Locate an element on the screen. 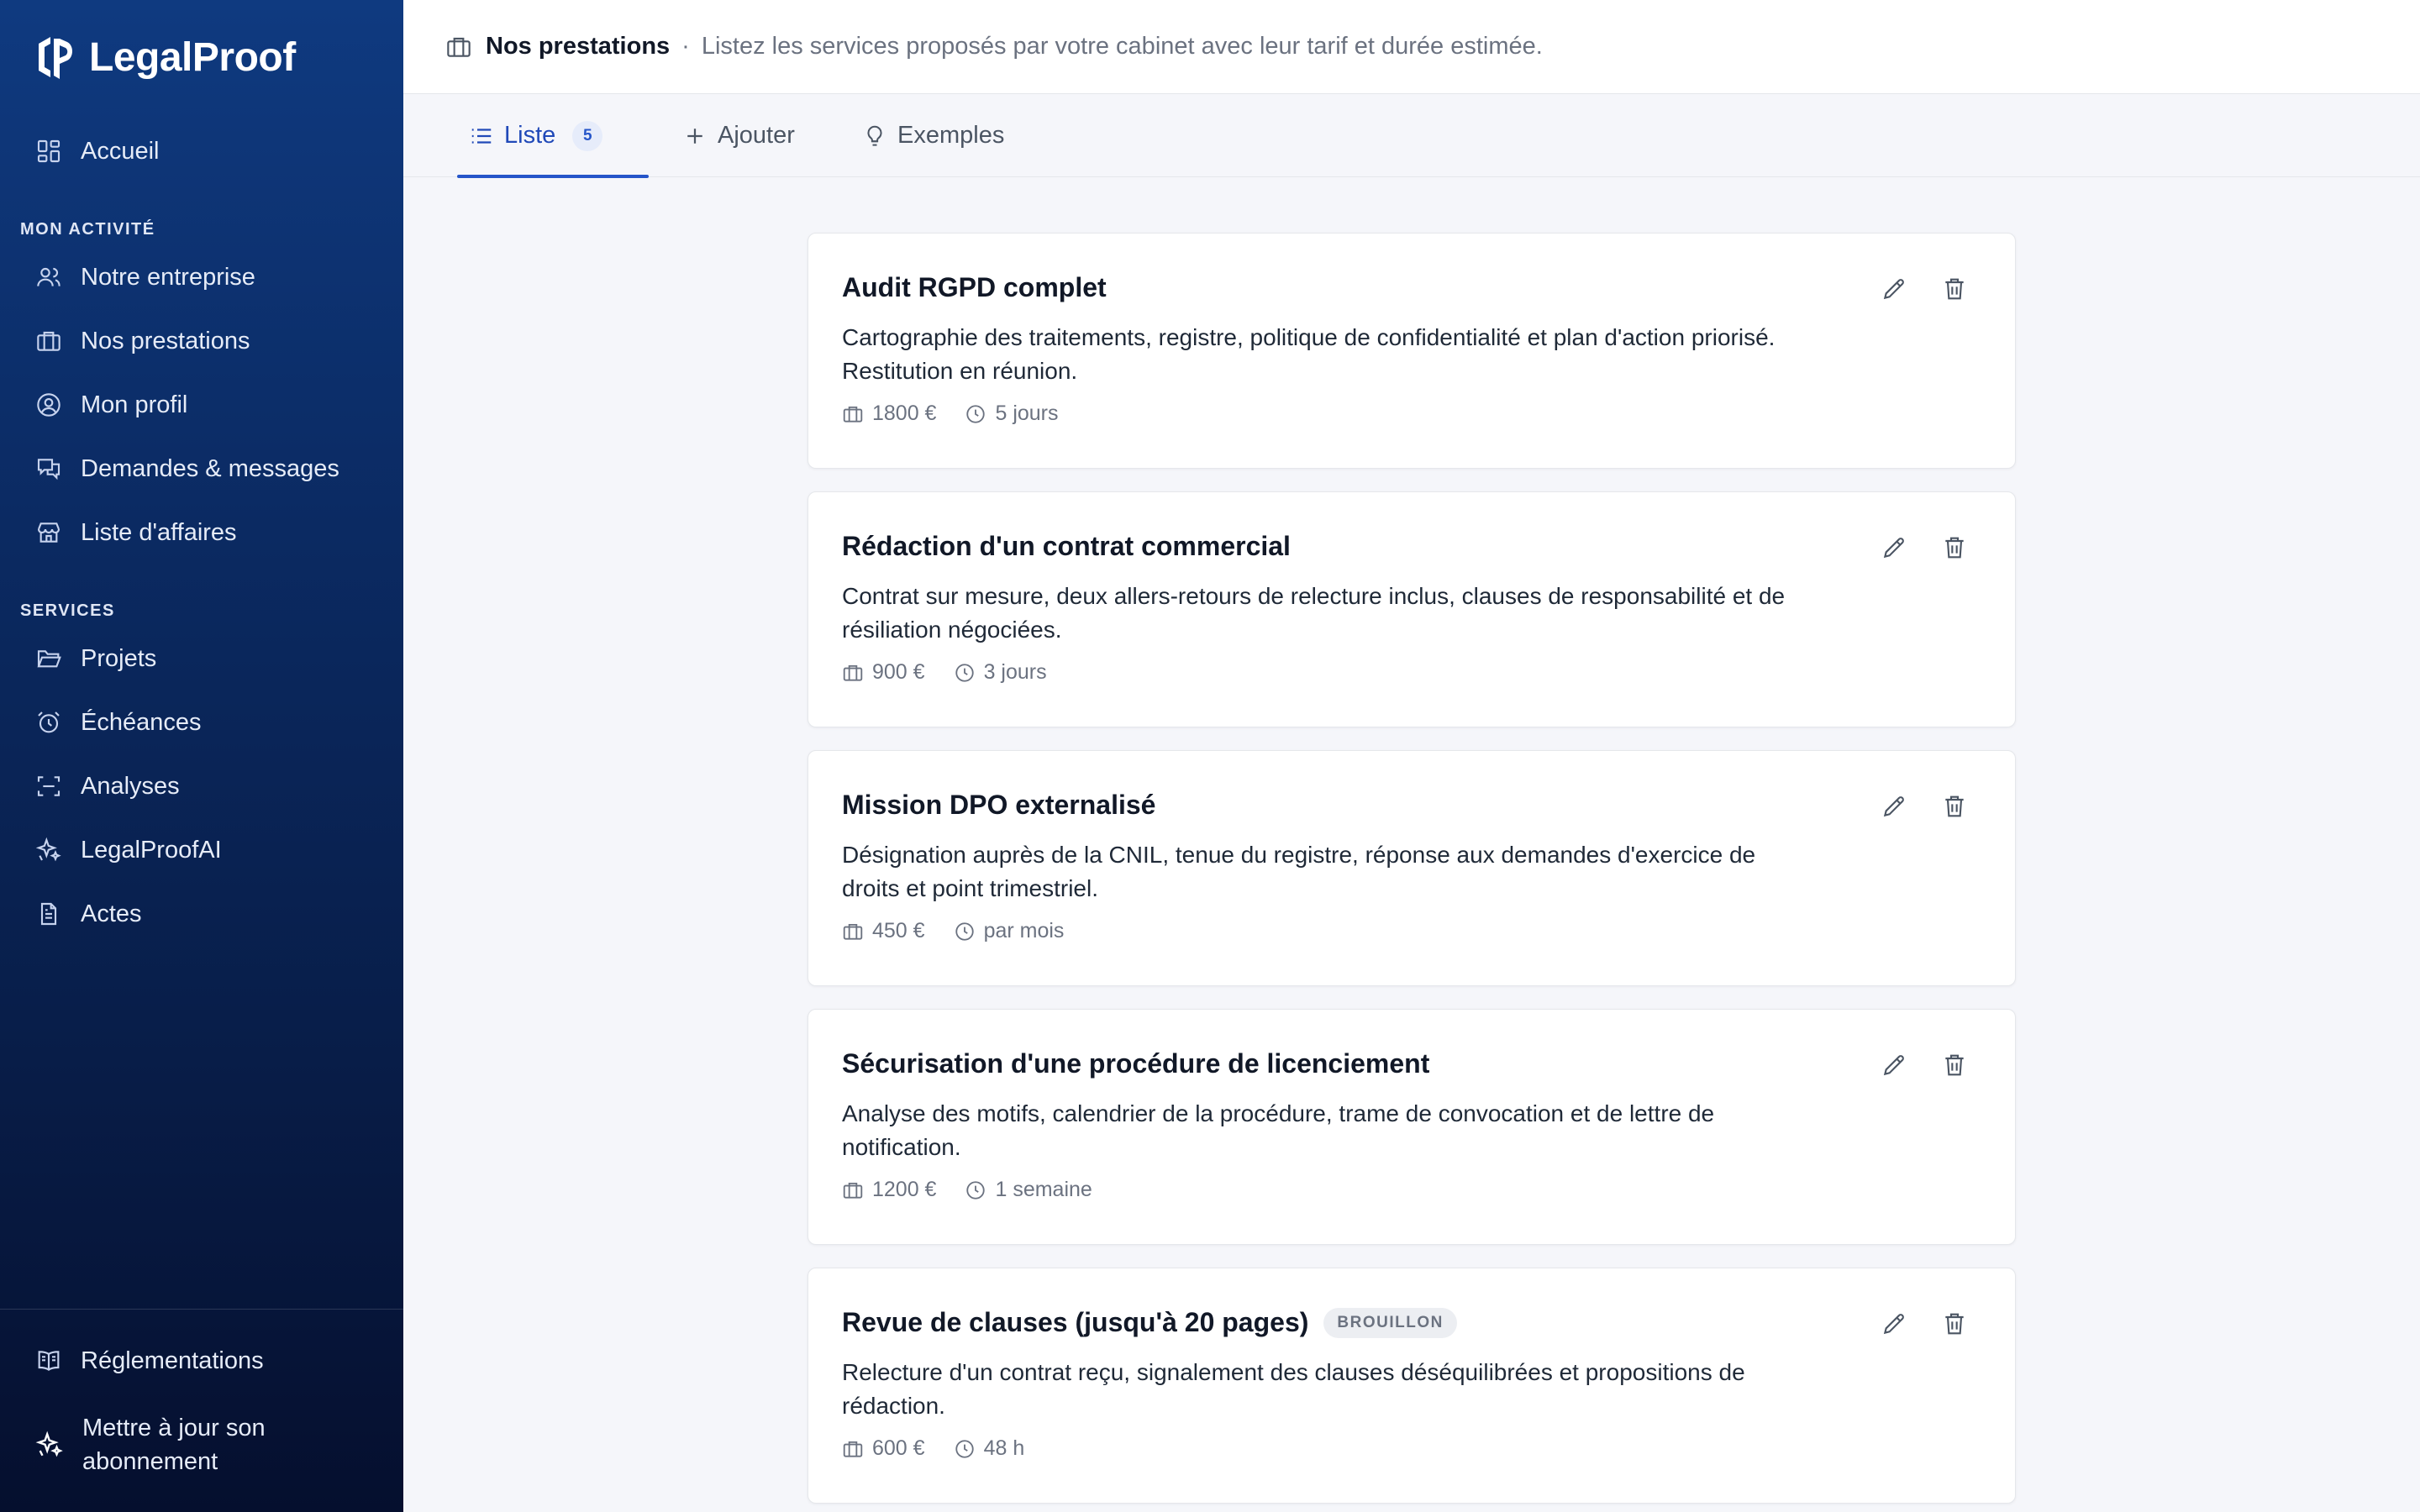  sidebar-item-label: Liste d'affaires is located at coordinates (159, 532).